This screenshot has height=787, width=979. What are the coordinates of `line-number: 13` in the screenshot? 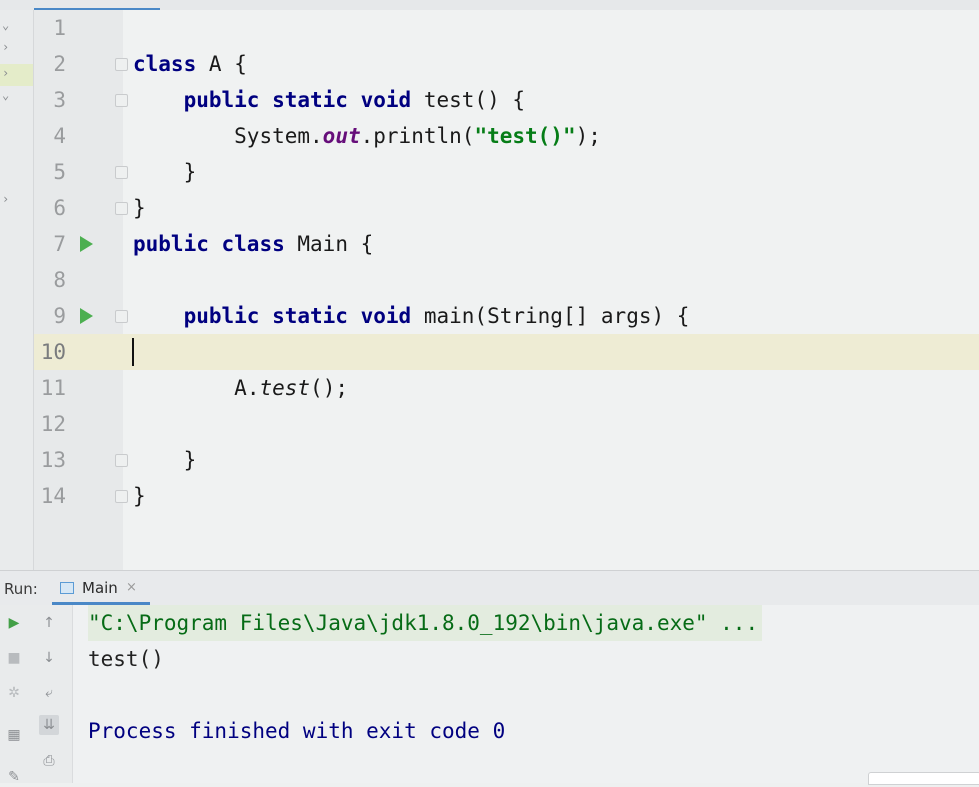 It's located at (53, 460).